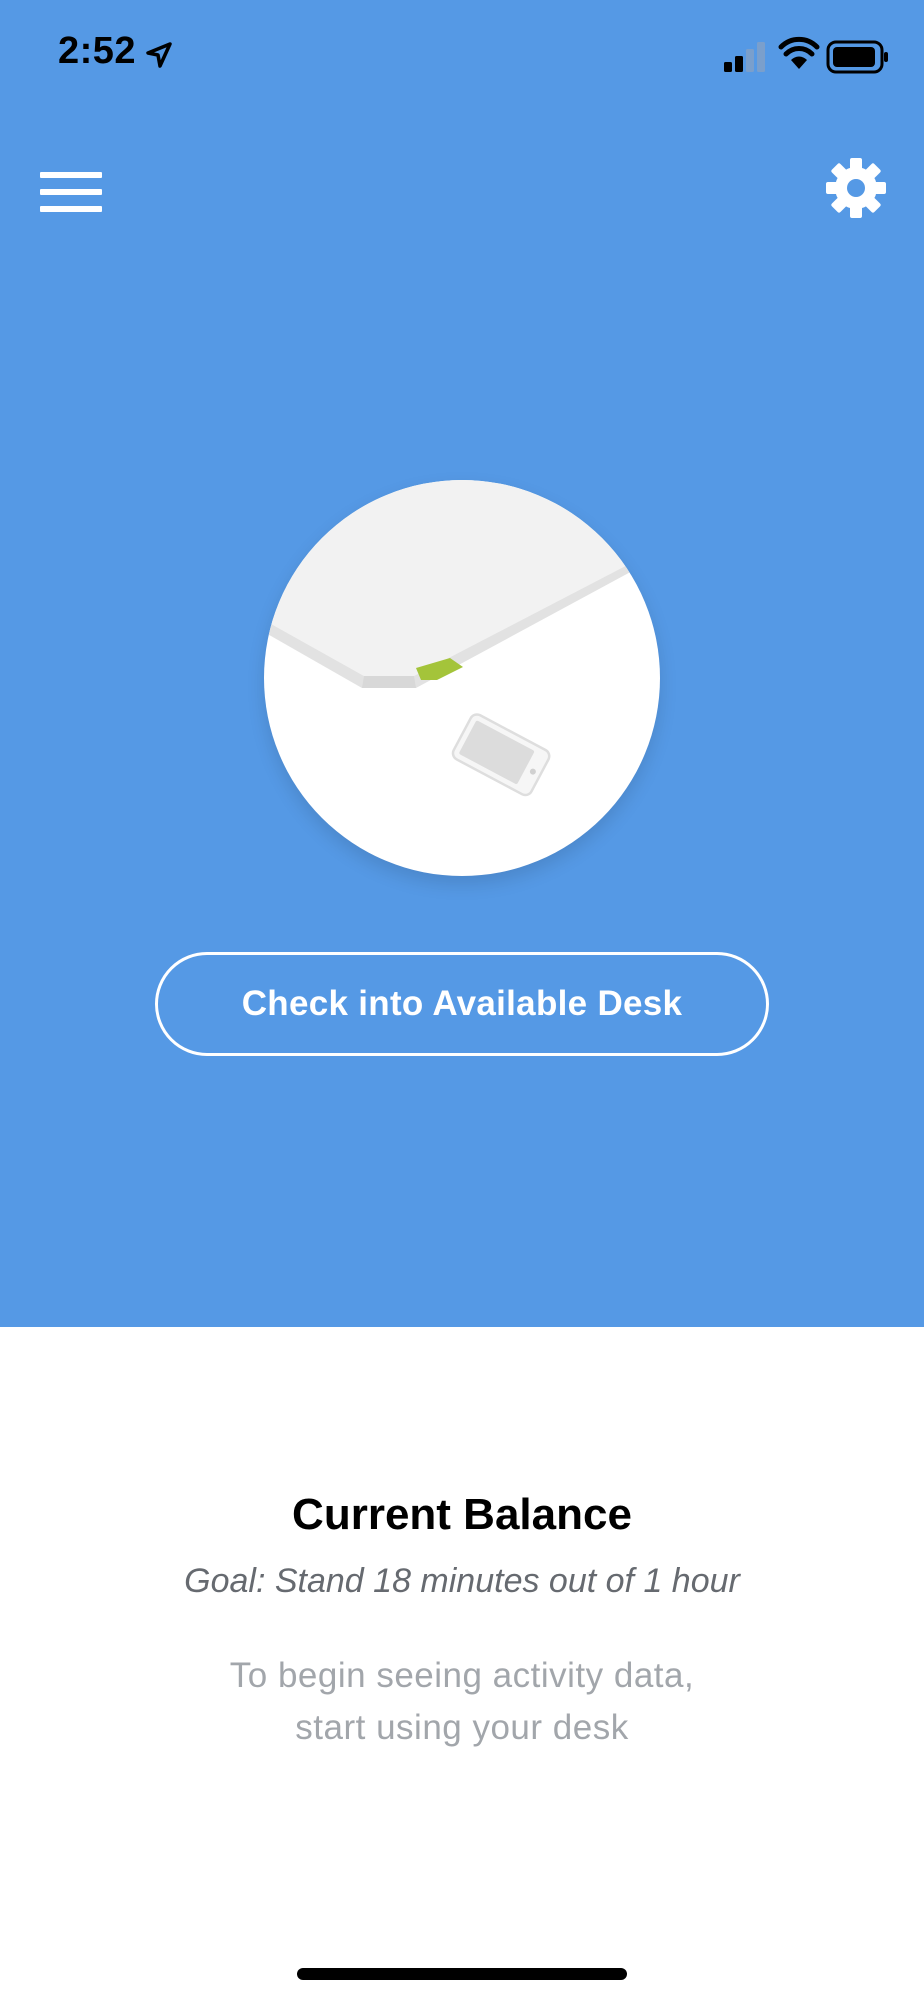  Describe the element at coordinates (97, 51) in the screenshot. I see `status-time: 2:52` at that location.